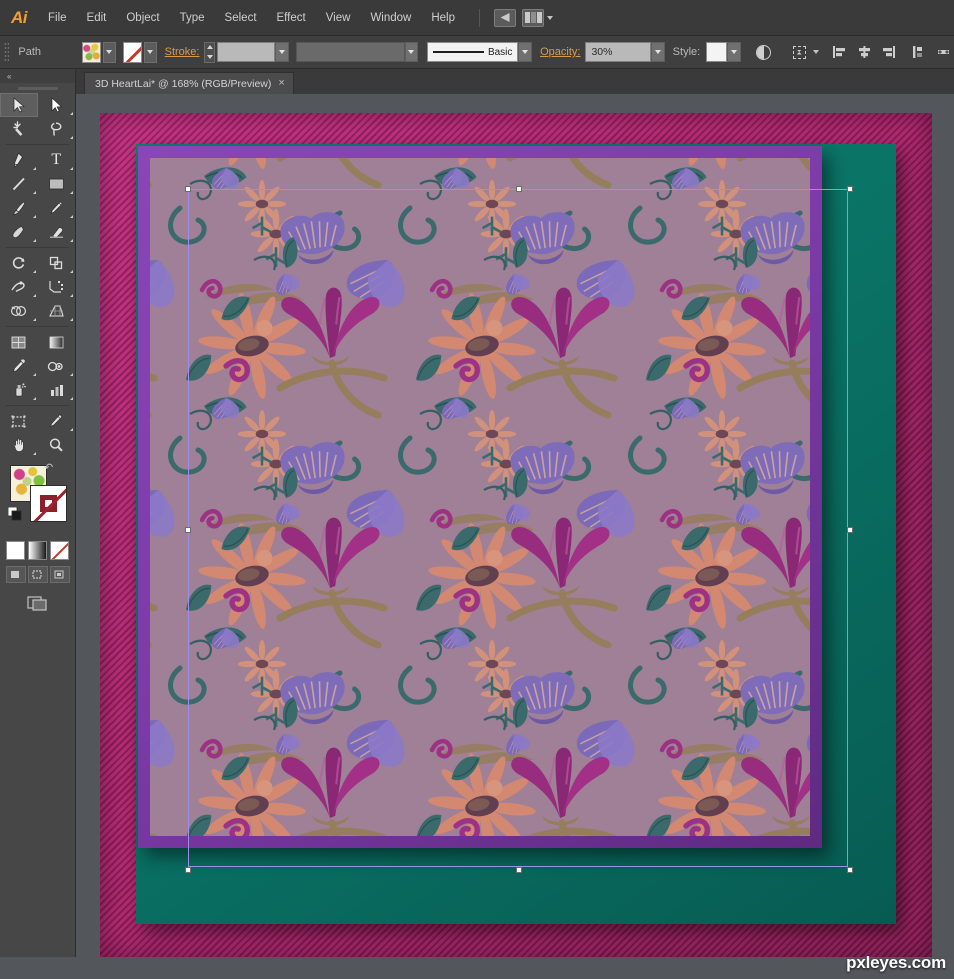 This screenshot has height=979, width=954. I want to click on tools-panel-grabber, so click(37, 88).